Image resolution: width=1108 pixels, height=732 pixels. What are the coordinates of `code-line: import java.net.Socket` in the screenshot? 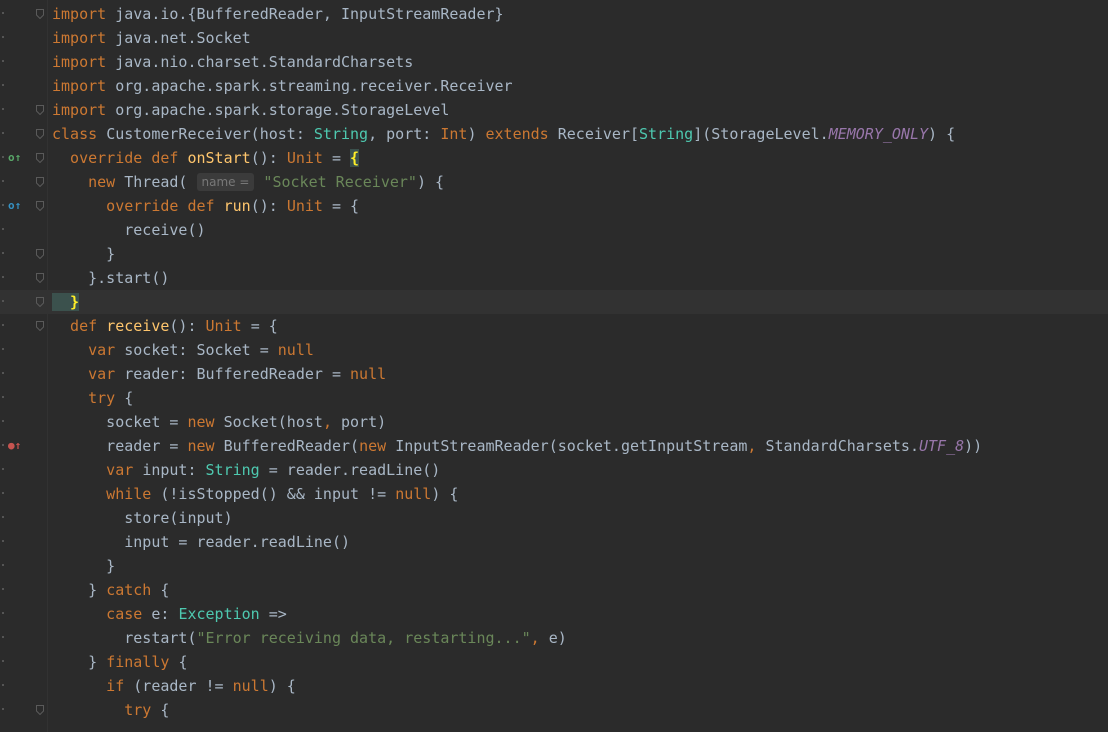 It's located at (554, 38).